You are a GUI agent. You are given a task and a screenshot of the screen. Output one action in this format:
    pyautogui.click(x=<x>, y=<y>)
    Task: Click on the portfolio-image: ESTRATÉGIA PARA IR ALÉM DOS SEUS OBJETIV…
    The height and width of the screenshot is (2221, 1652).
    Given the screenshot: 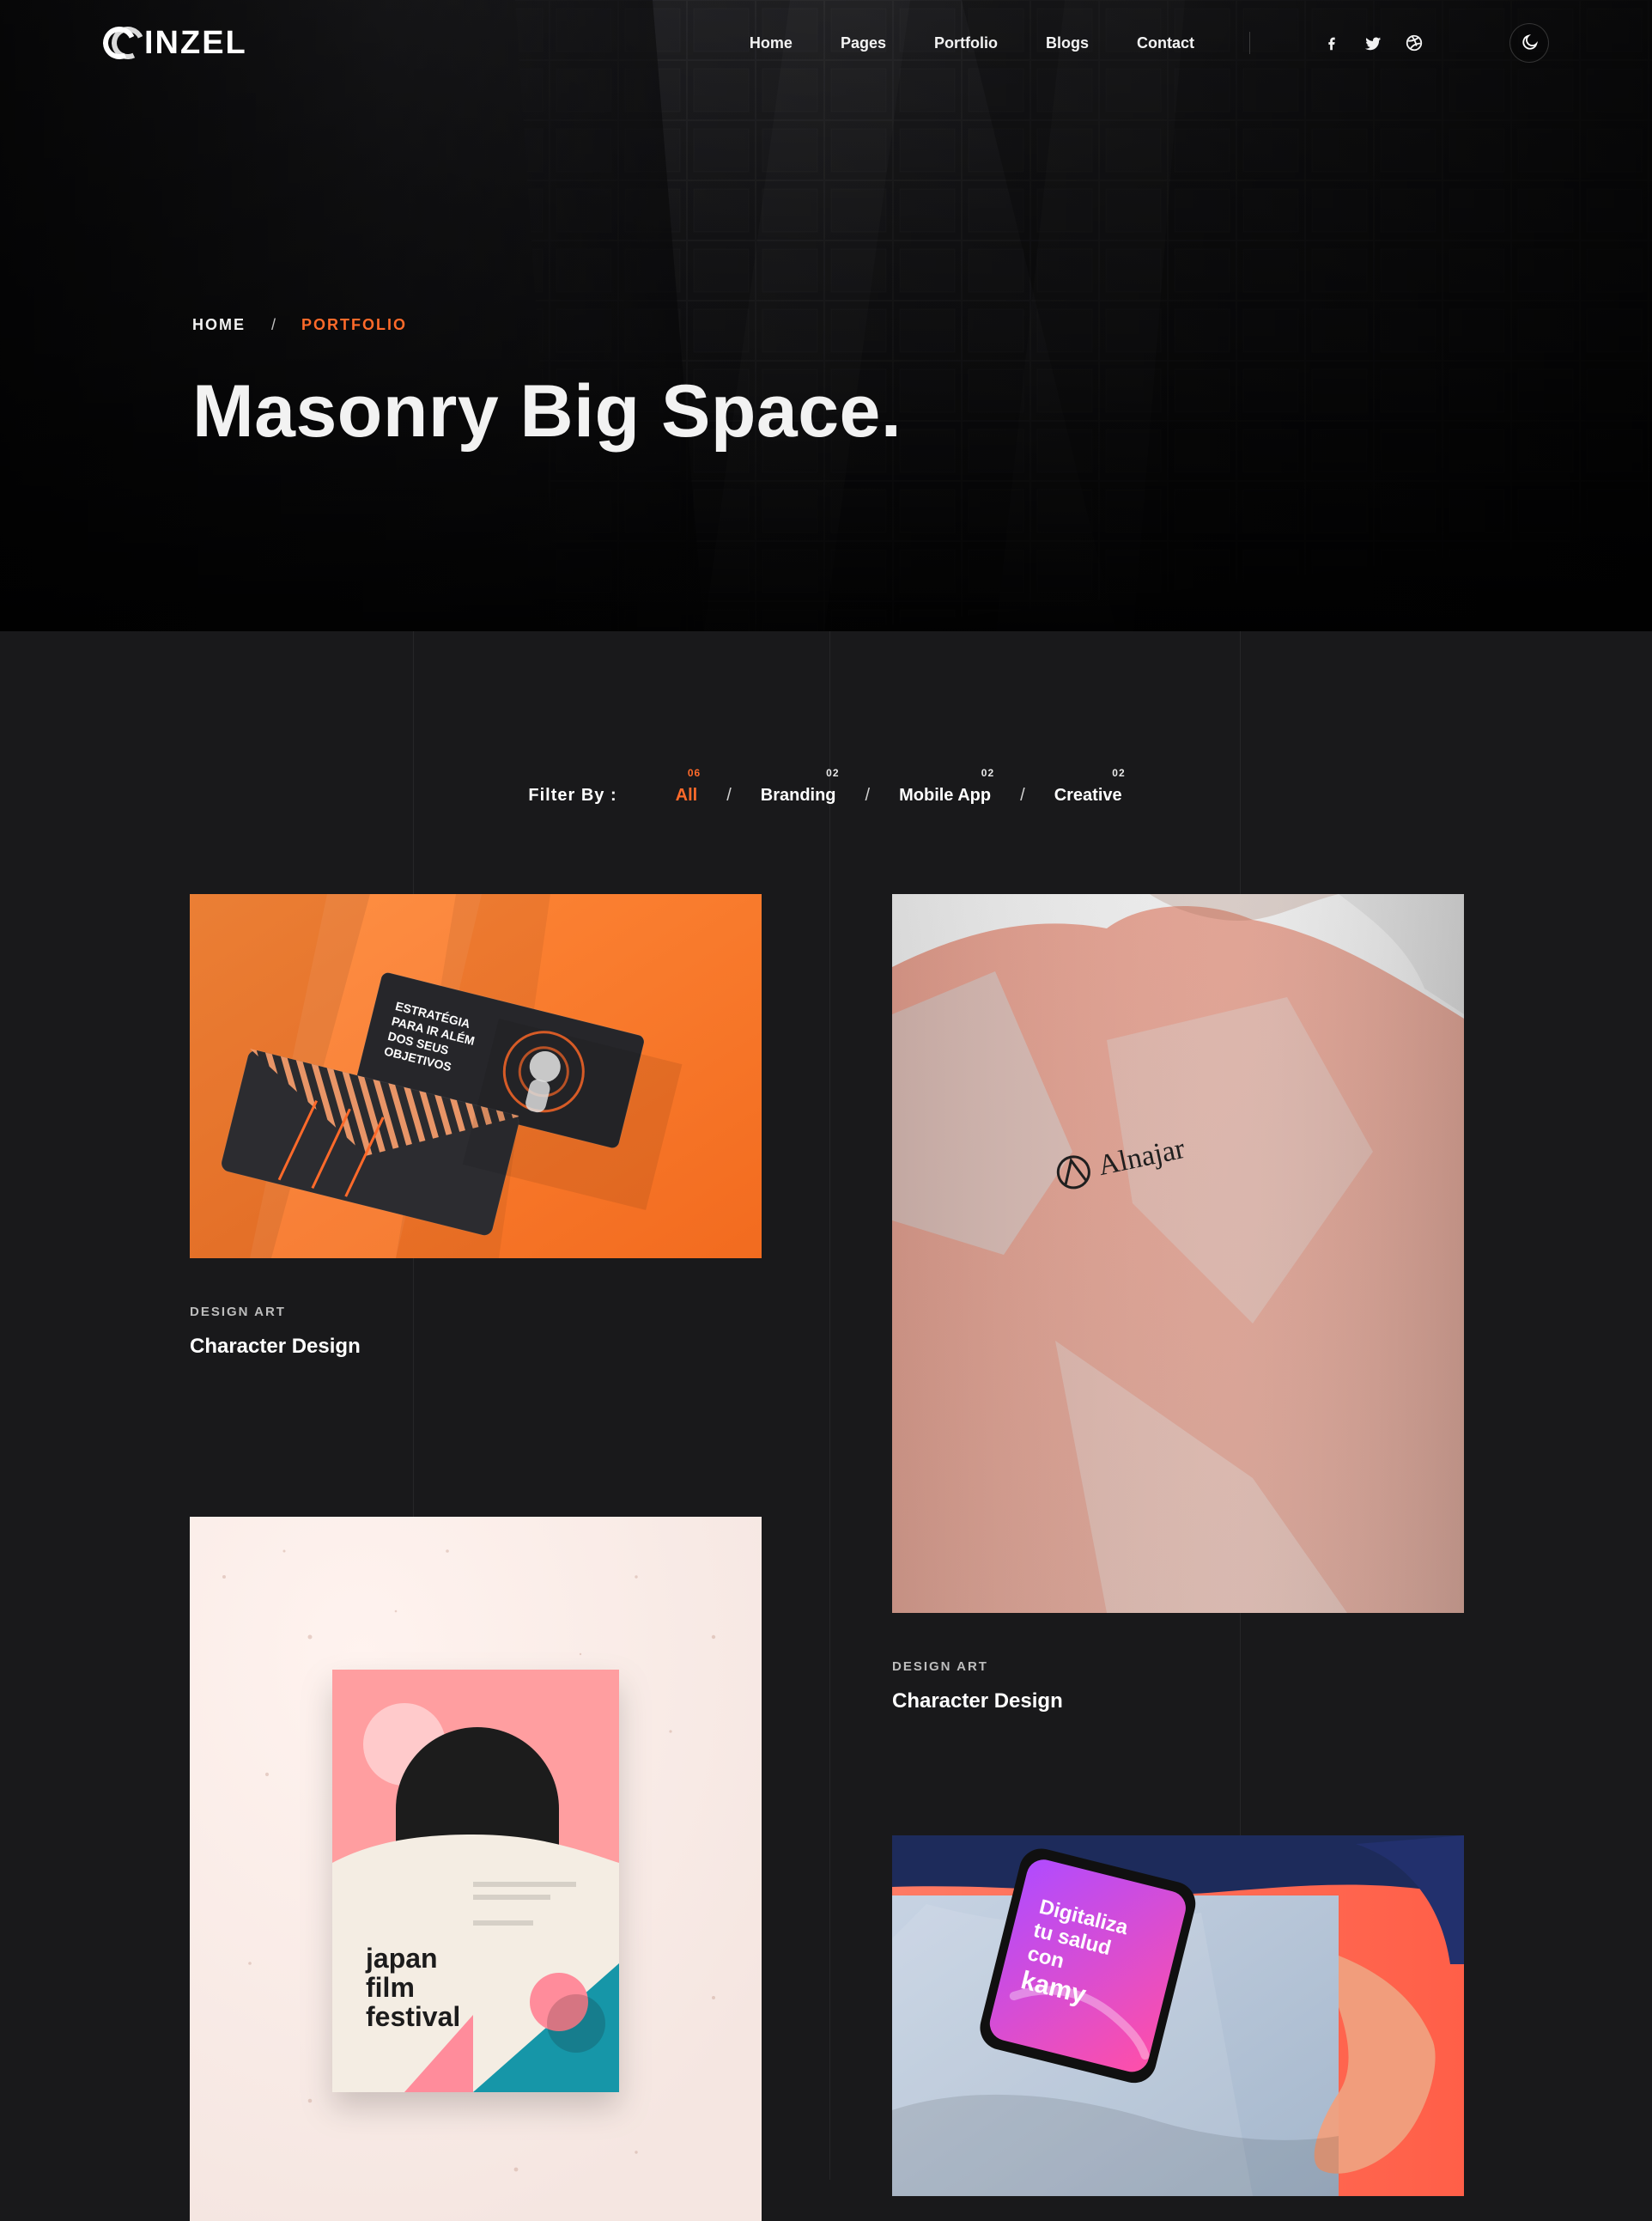 What is the action you would take?
    pyautogui.click(x=476, y=1076)
    